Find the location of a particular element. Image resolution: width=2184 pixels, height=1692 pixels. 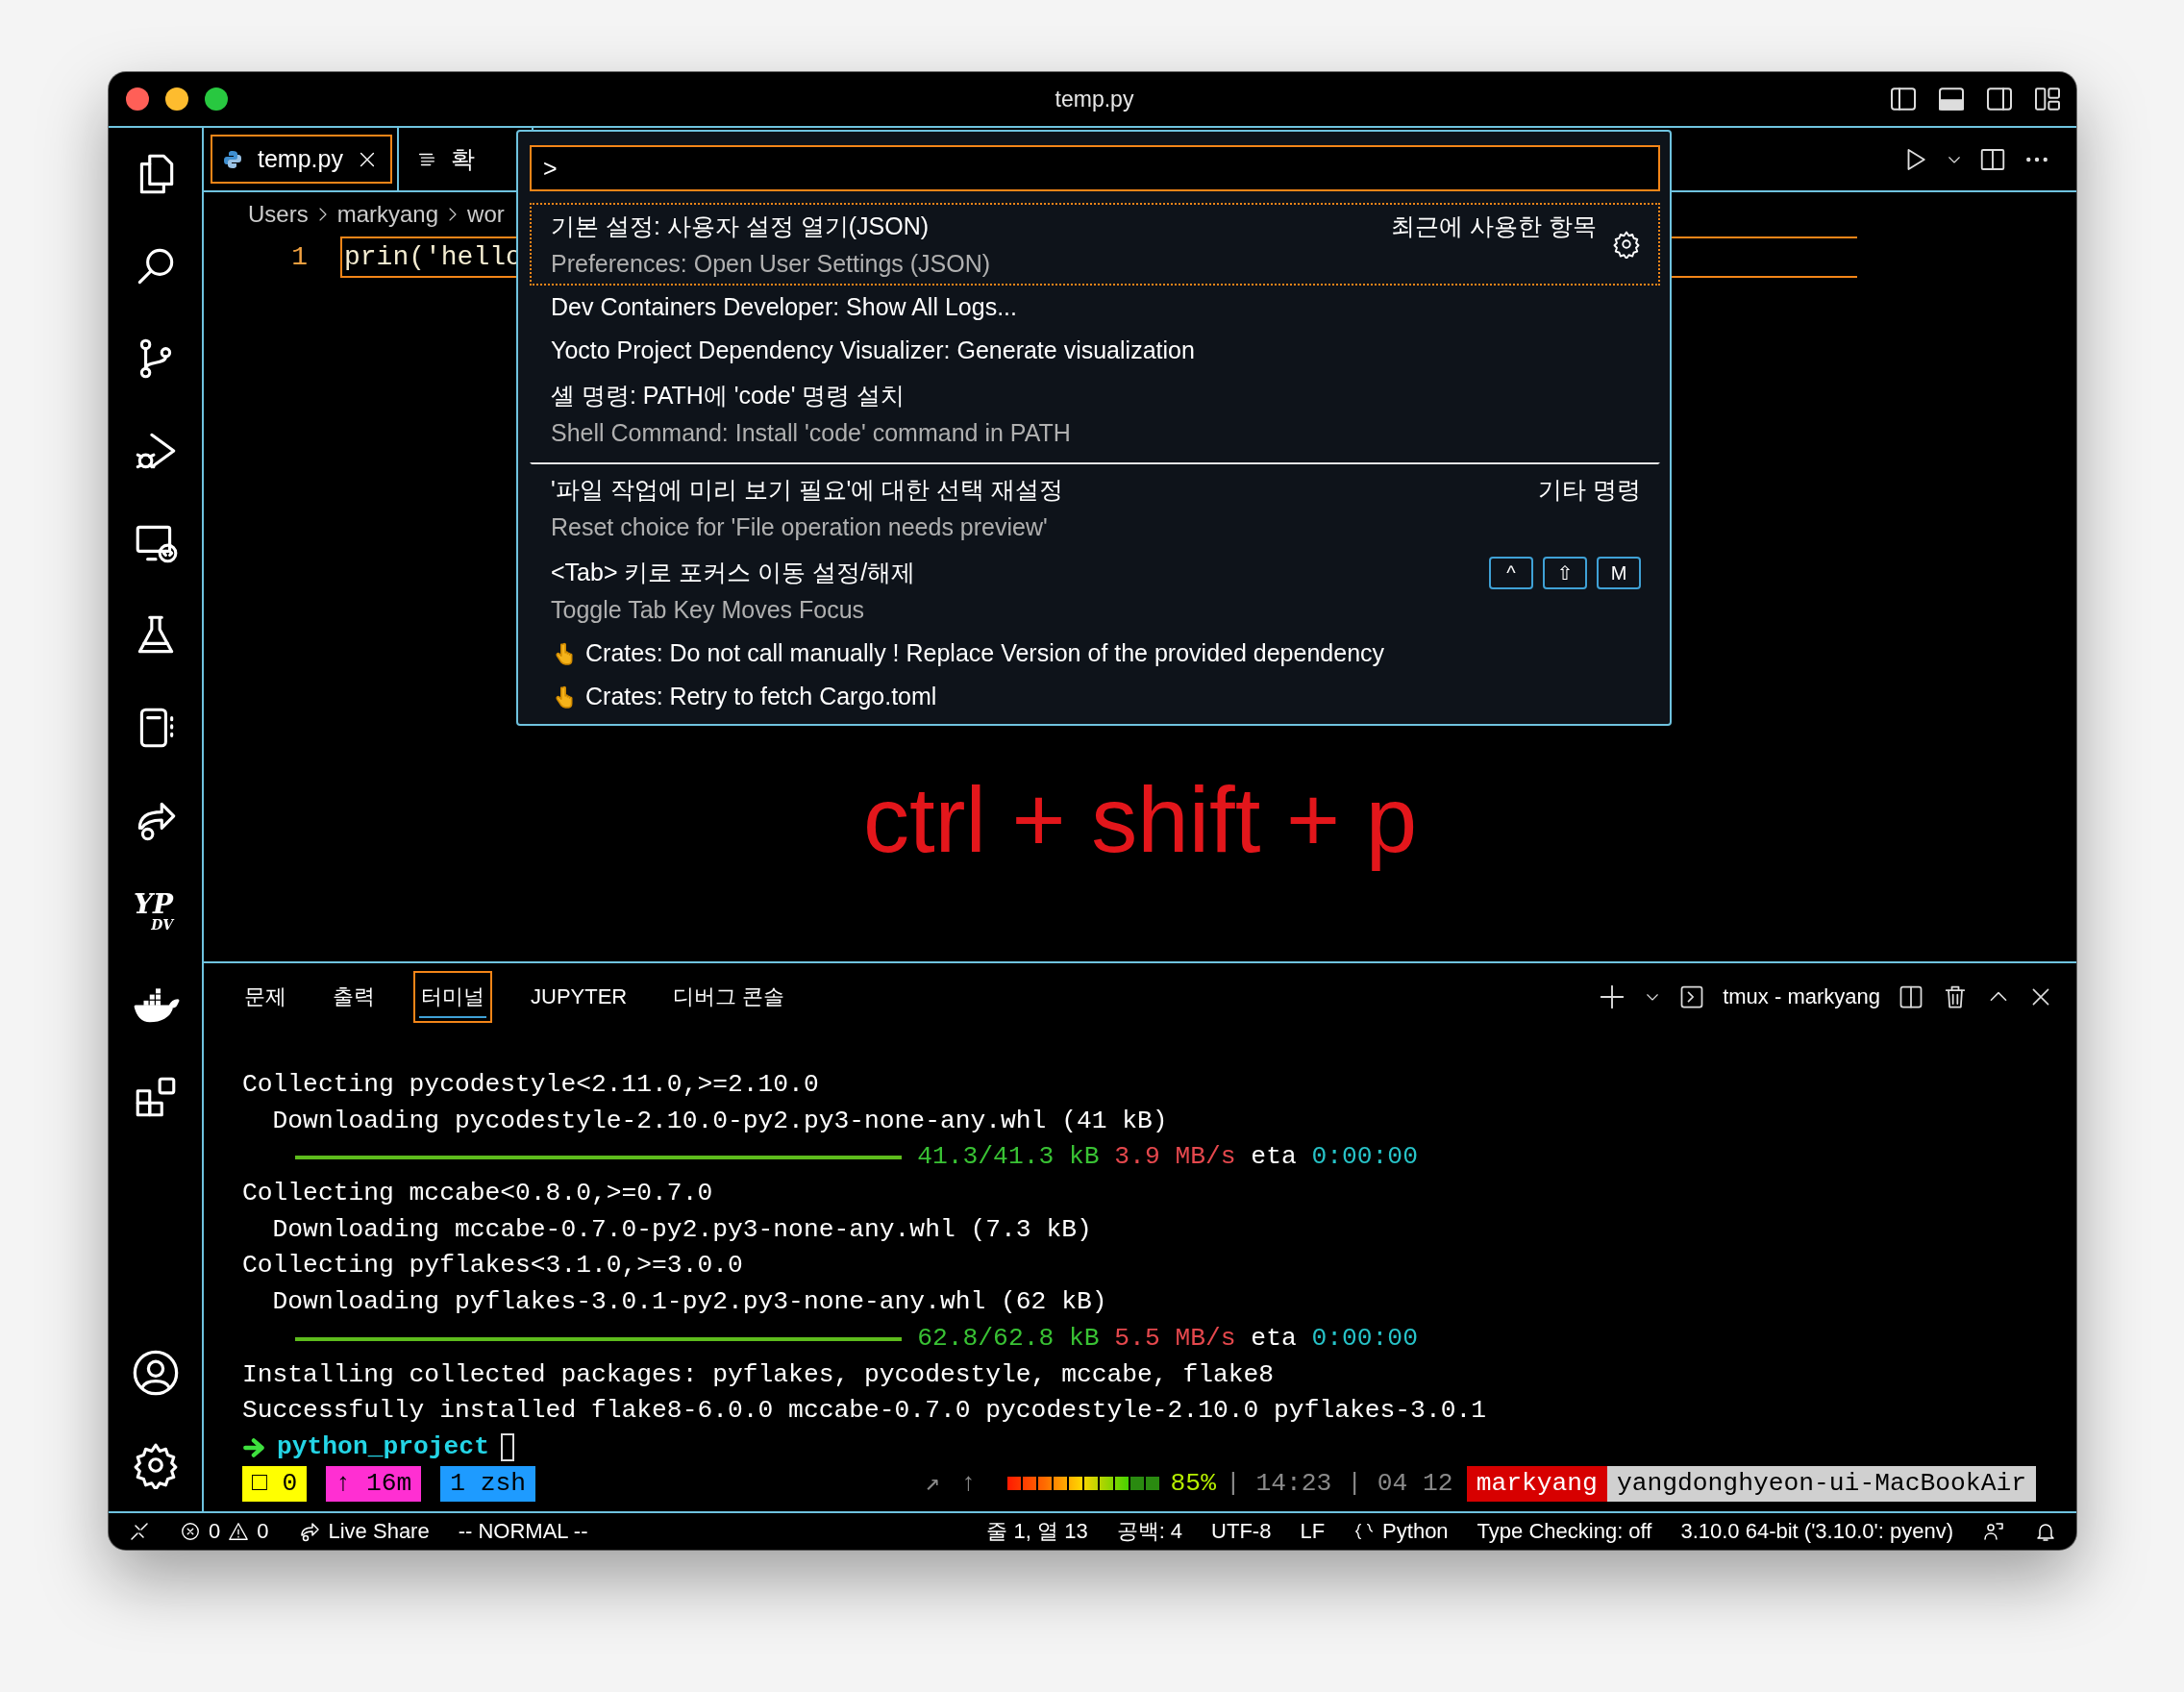

terminal-line: Downloading mccabe-0.7.0-py2.py3-none-any.whl (7.3 kB) is located at coordinates (682, 1229).